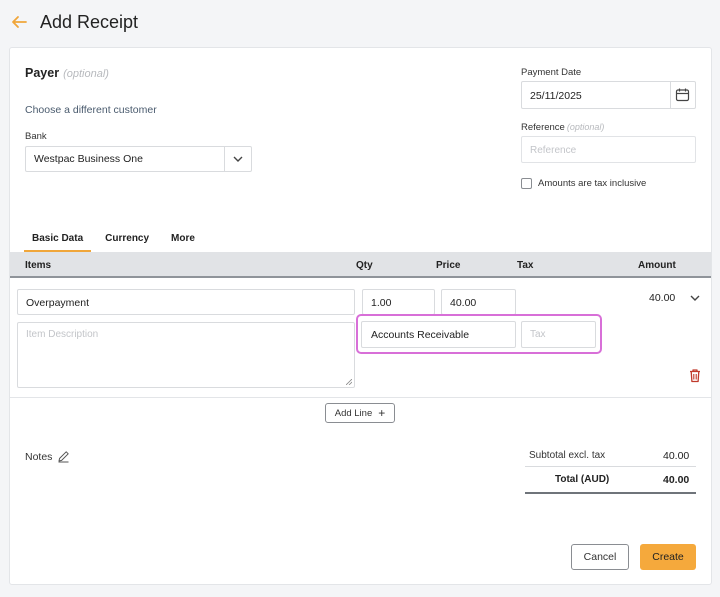  Describe the element at coordinates (600, 557) in the screenshot. I see `cancel-button: Cancel` at that location.